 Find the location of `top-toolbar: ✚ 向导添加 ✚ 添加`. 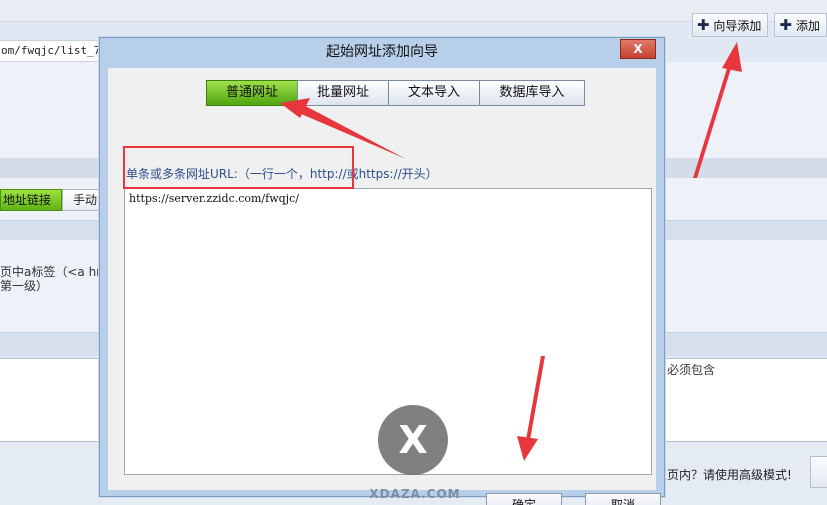

top-toolbar: ✚ 向导添加 ✚ 添加 is located at coordinates (759, 25).